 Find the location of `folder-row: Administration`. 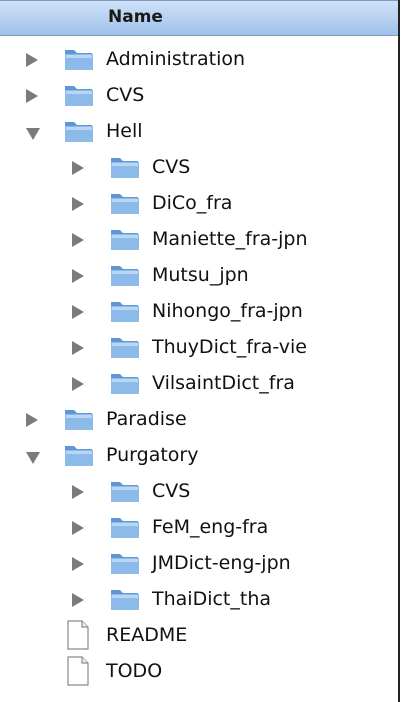

folder-row: Administration is located at coordinates (198, 60).